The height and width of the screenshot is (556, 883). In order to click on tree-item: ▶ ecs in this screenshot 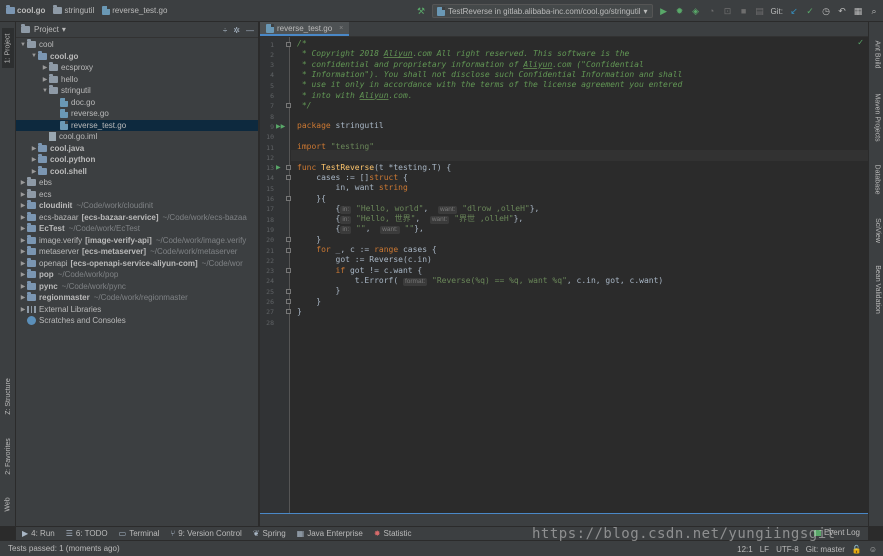, I will do `click(137, 194)`.